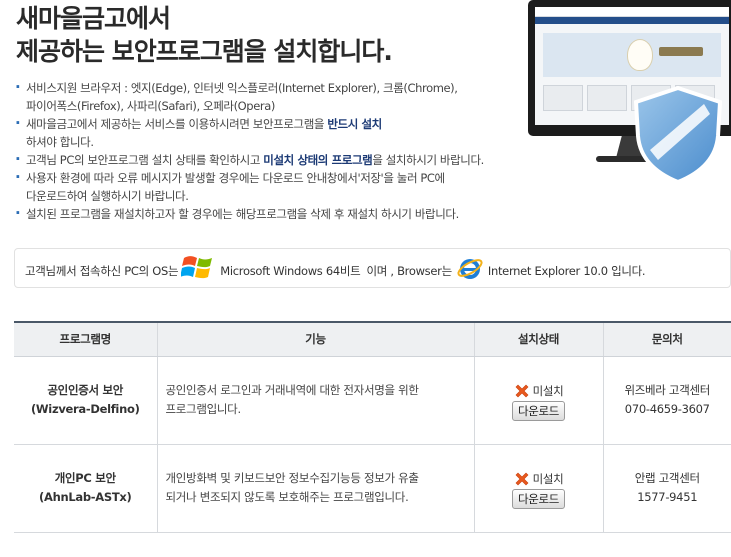 This screenshot has width=731, height=557. Describe the element at coordinates (428, 160) in the screenshot. I see `notice-text: 을 설치하시기 바랍니다.` at that location.